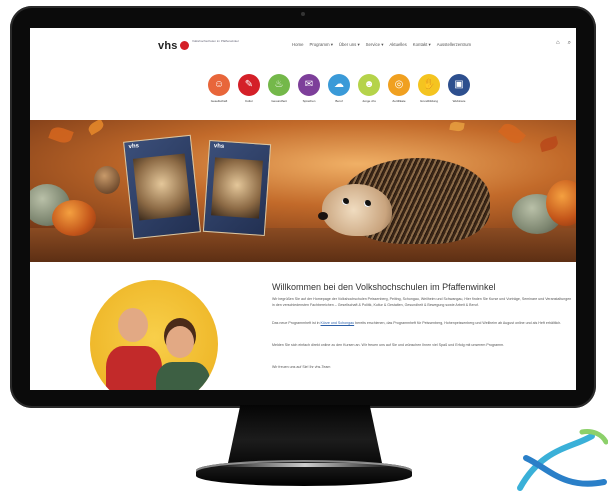 The image size is (608, 498). Describe the element at coordinates (375, 45) in the screenshot. I see `nav-item-service: Service ▾` at that location.